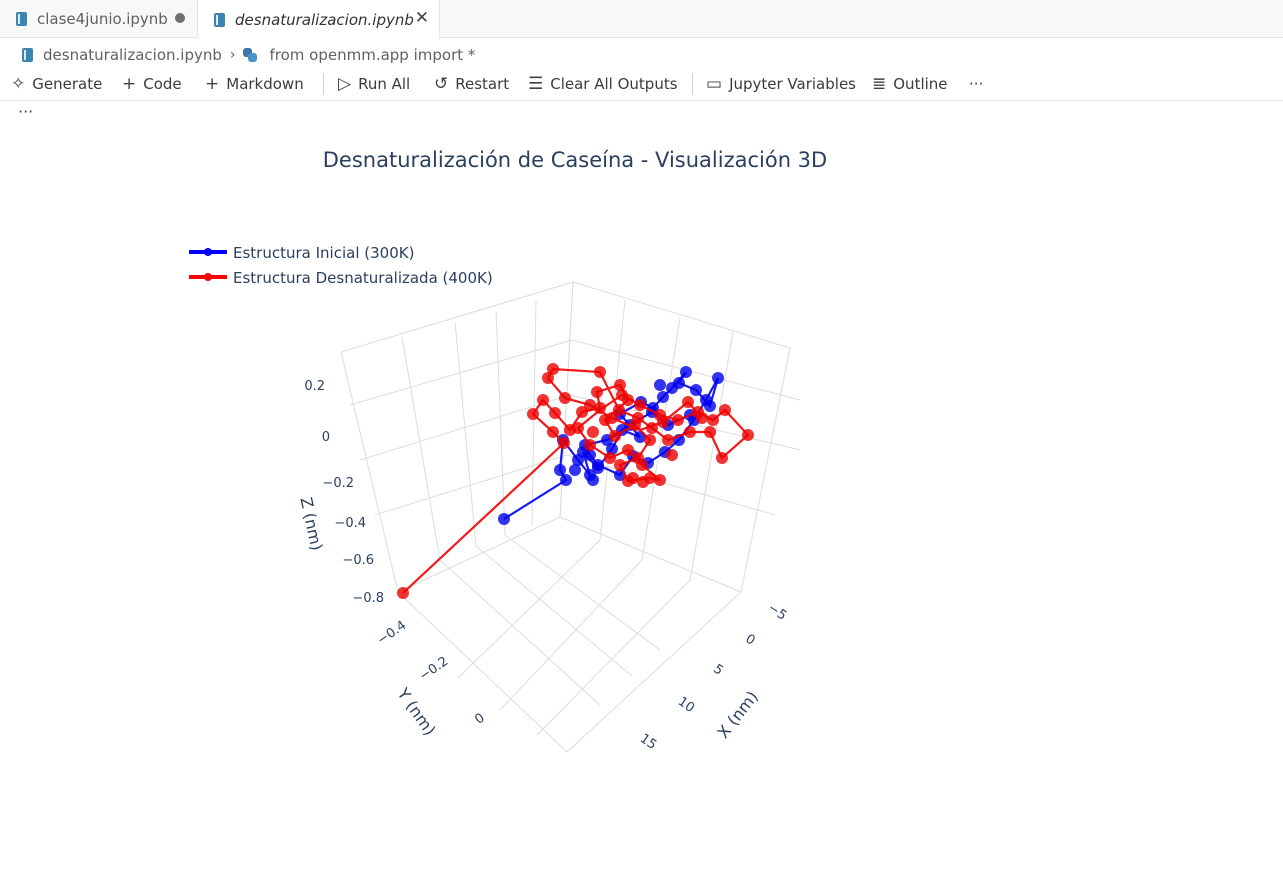 This screenshot has height=874, width=1283. I want to click on x-tick: 10, so click(686, 705).